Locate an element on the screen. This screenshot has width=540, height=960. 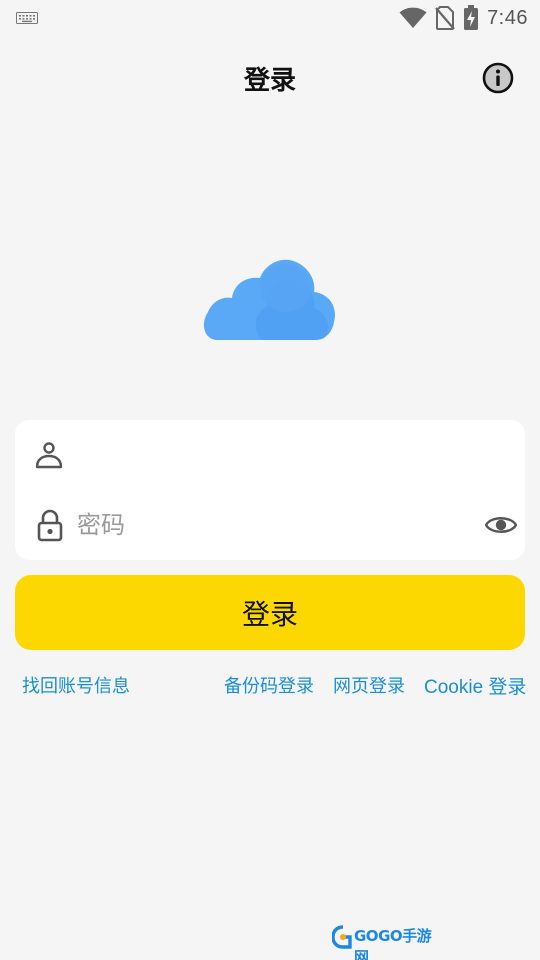
recover-account-link: 找回账号信息 is located at coordinates (76, 685).